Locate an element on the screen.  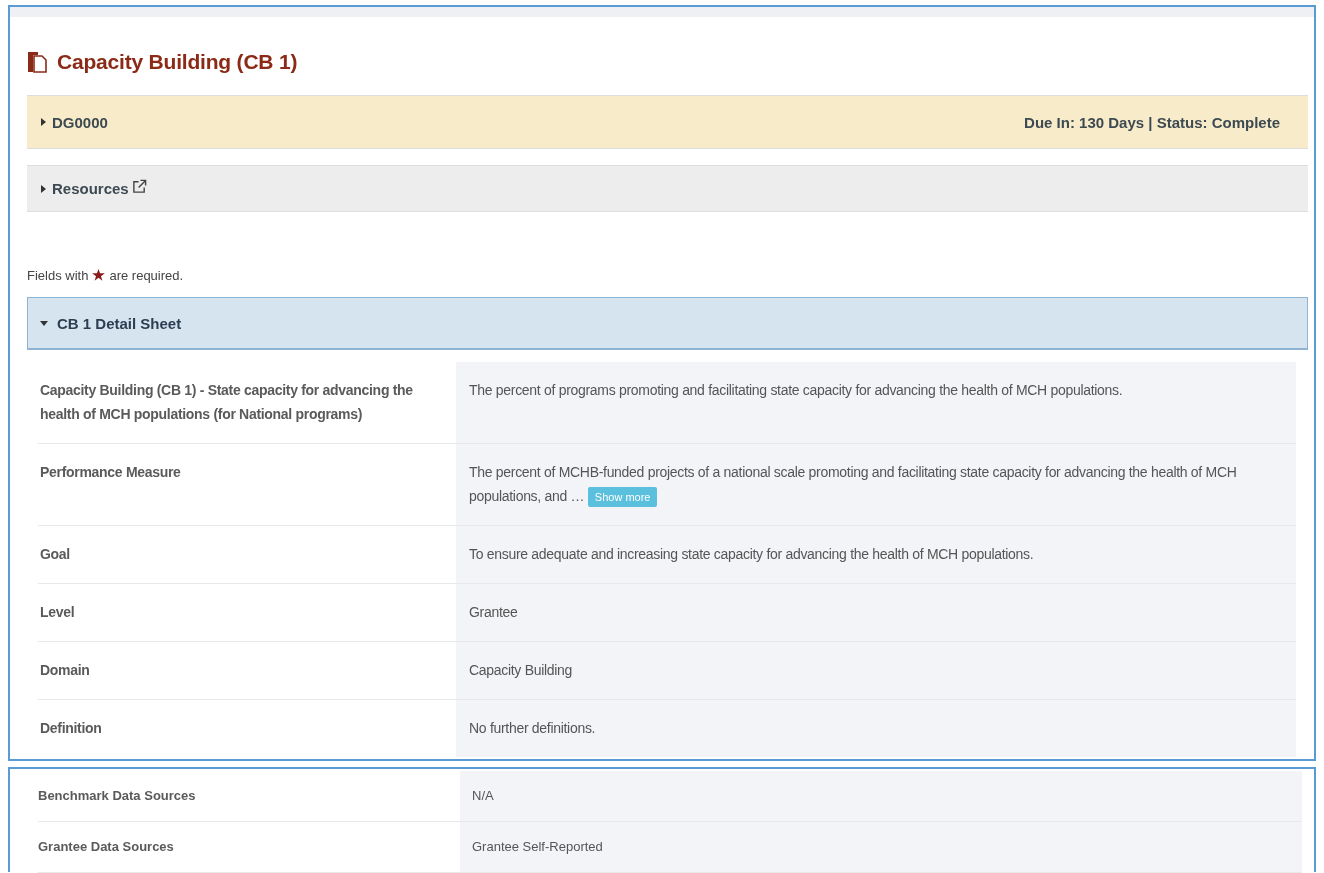
required-note: are required. is located at coordinates (146, 275).